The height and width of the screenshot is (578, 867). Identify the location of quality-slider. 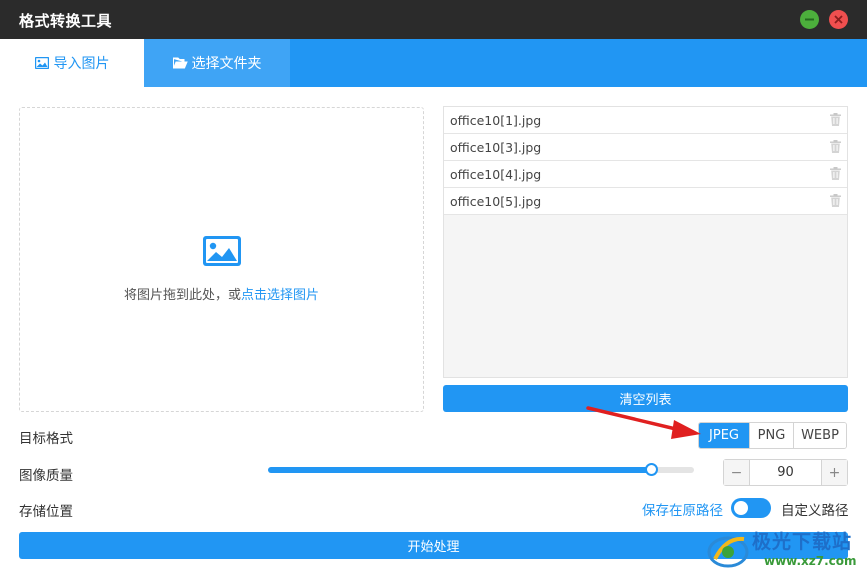
(481, 469).